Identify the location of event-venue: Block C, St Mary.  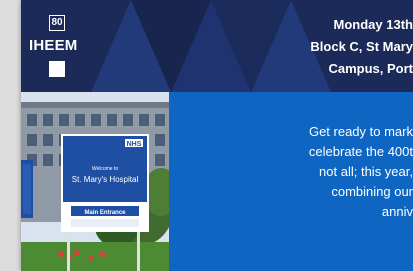
(361, 46).